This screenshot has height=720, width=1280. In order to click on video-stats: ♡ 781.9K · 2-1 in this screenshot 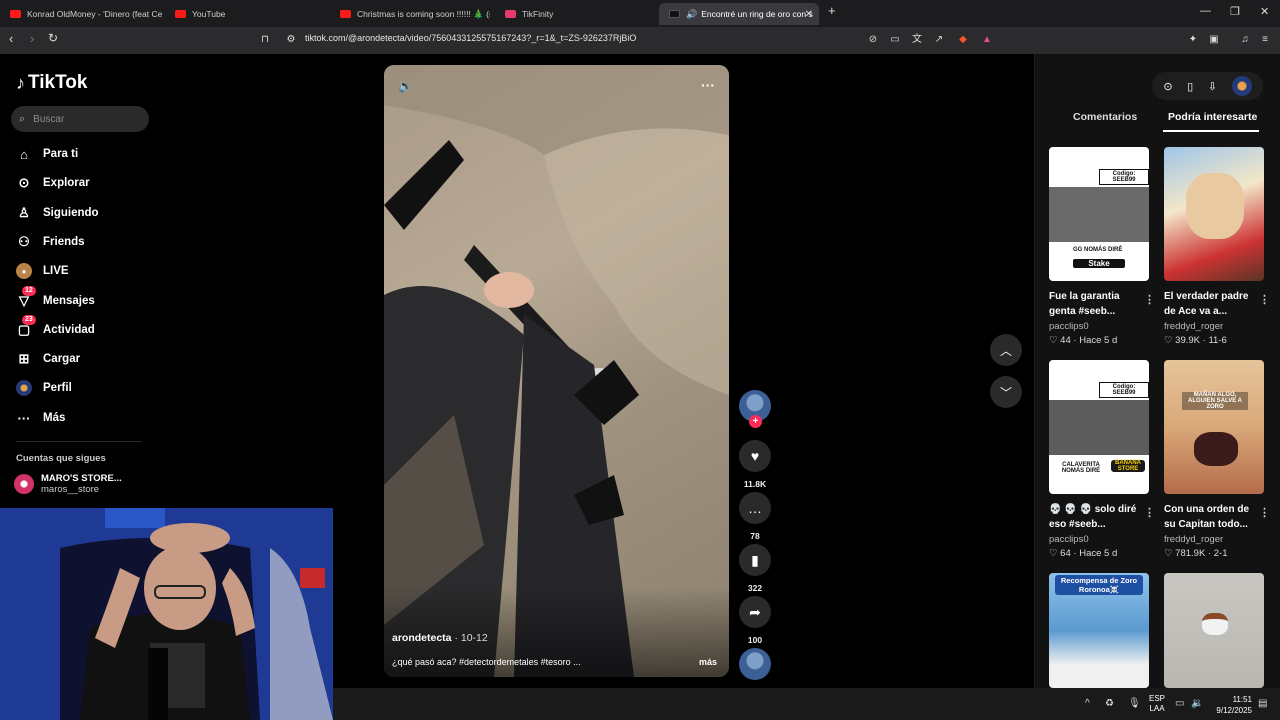, I will do `click(1196, 553)`.